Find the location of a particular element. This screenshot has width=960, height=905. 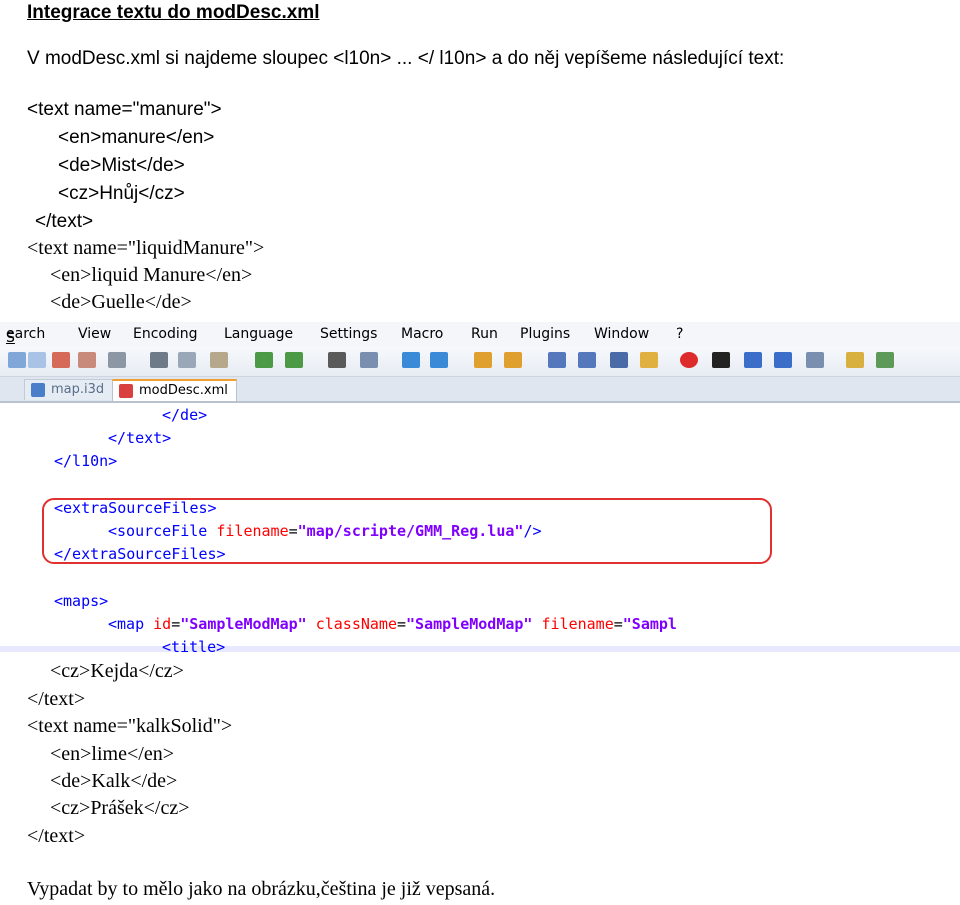

code-line: <text name="kalkSolid"> is located at coordinates (130, 726).